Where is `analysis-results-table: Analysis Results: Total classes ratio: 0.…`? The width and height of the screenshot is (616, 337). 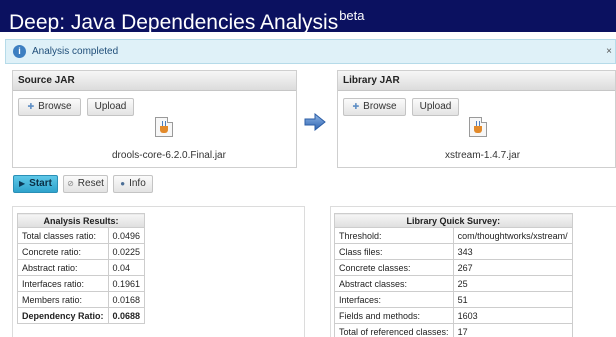 analysis-results-table: Analysis Results: Total classes ratio: 0.… is located at coordinates (81, 268).